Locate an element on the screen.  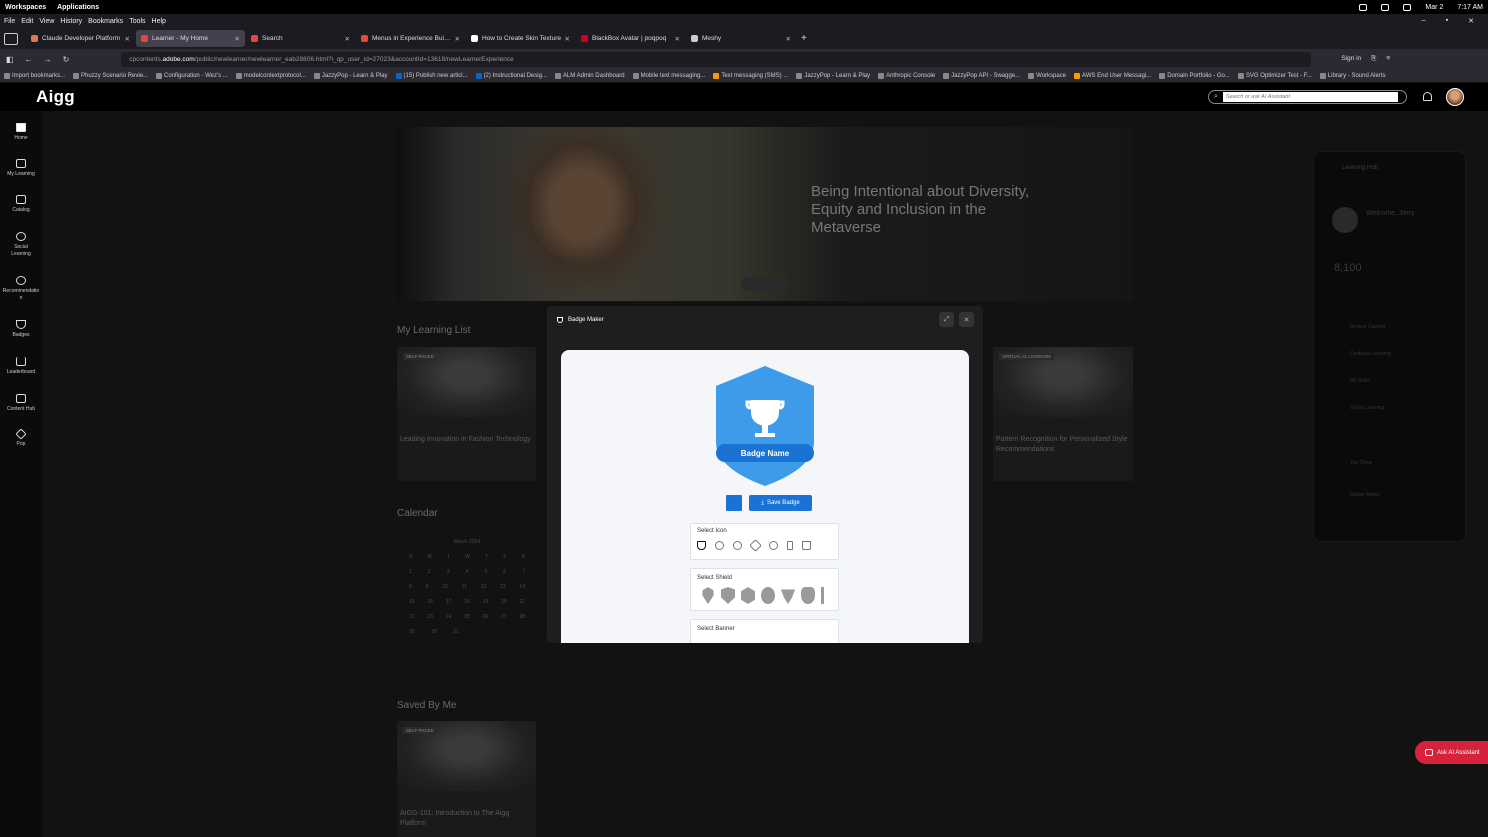
shield-option-diamond is located at coordinates (788, 596).